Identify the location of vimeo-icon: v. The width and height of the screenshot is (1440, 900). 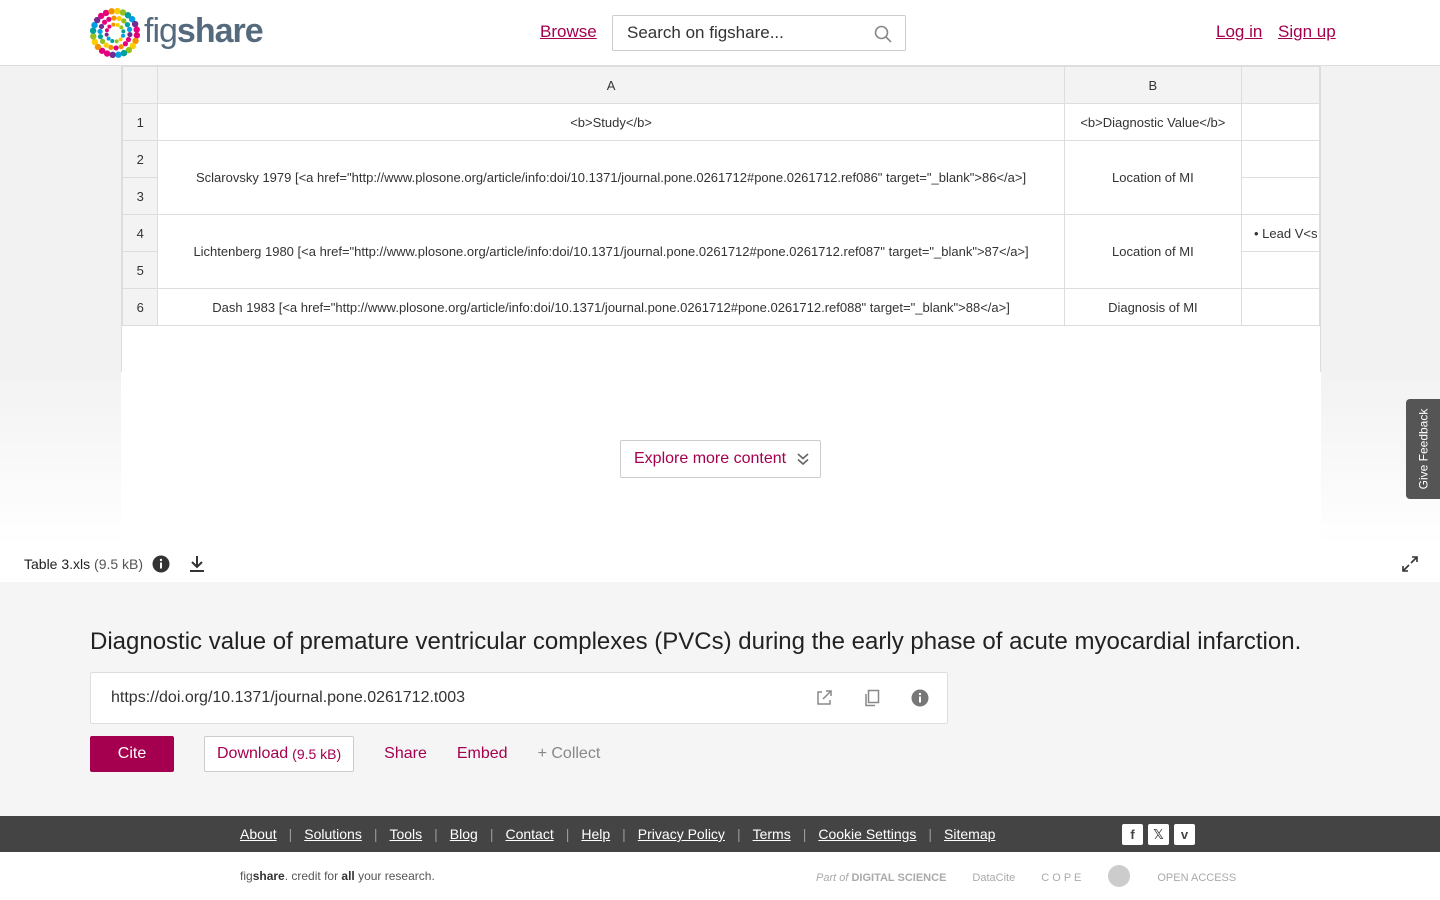
(1184, 834).